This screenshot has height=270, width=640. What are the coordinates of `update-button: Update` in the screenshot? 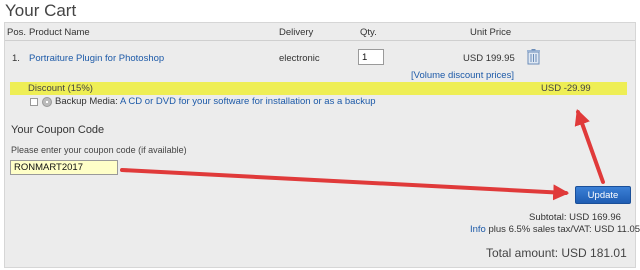 It's located at (603, 195).